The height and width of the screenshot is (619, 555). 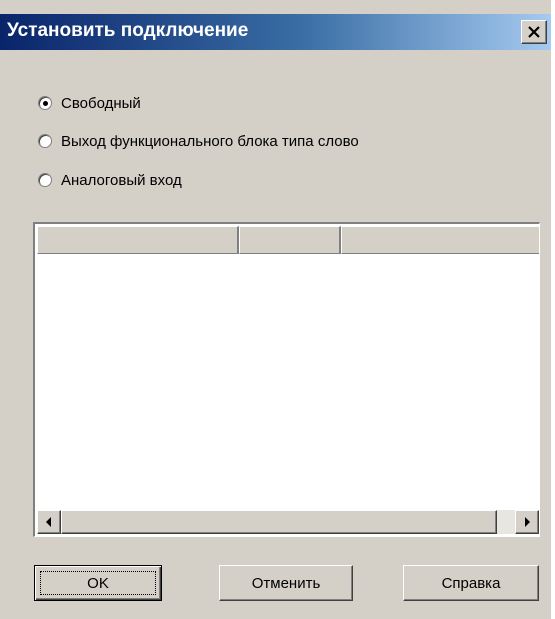 I want to click on radio-option-analog-input: Аналоговый вход, so click(x=110, y=180).